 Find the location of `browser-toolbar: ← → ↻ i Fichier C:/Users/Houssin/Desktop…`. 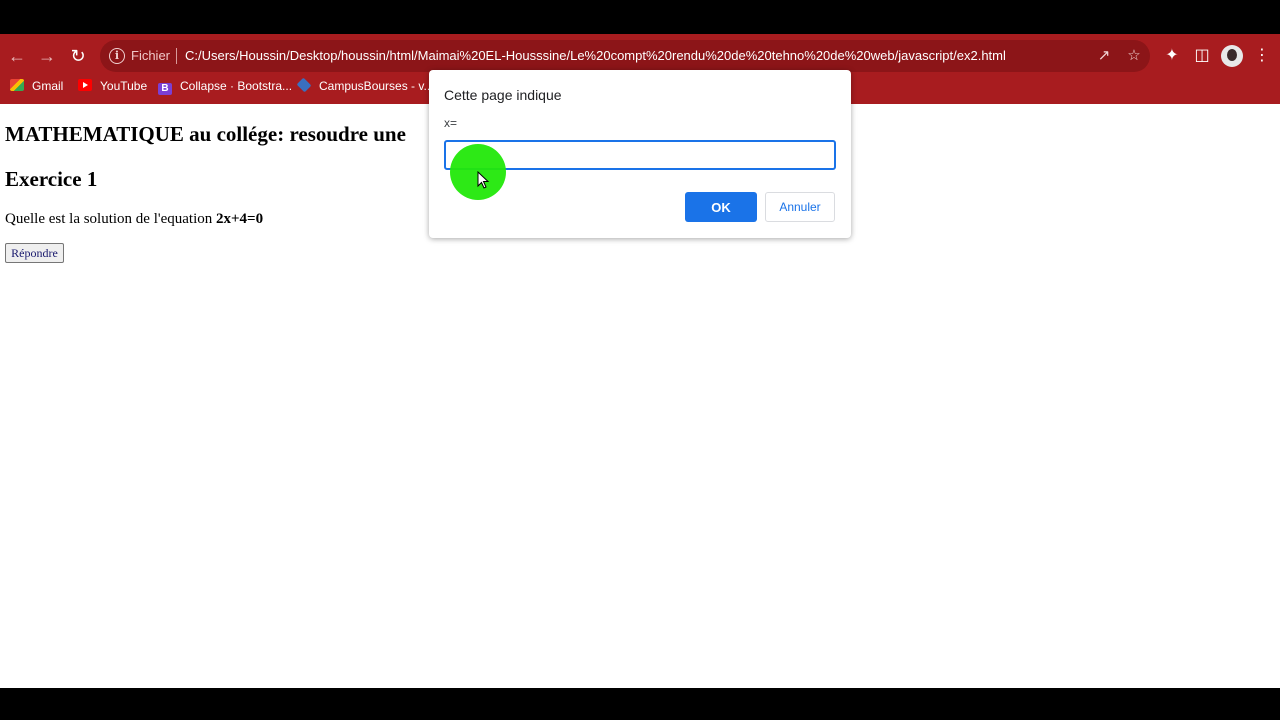

browser-toolbar: ← → ↻ i Fichier C:/Users/Houssin/Desktop… is located at coordinates (640, 56).